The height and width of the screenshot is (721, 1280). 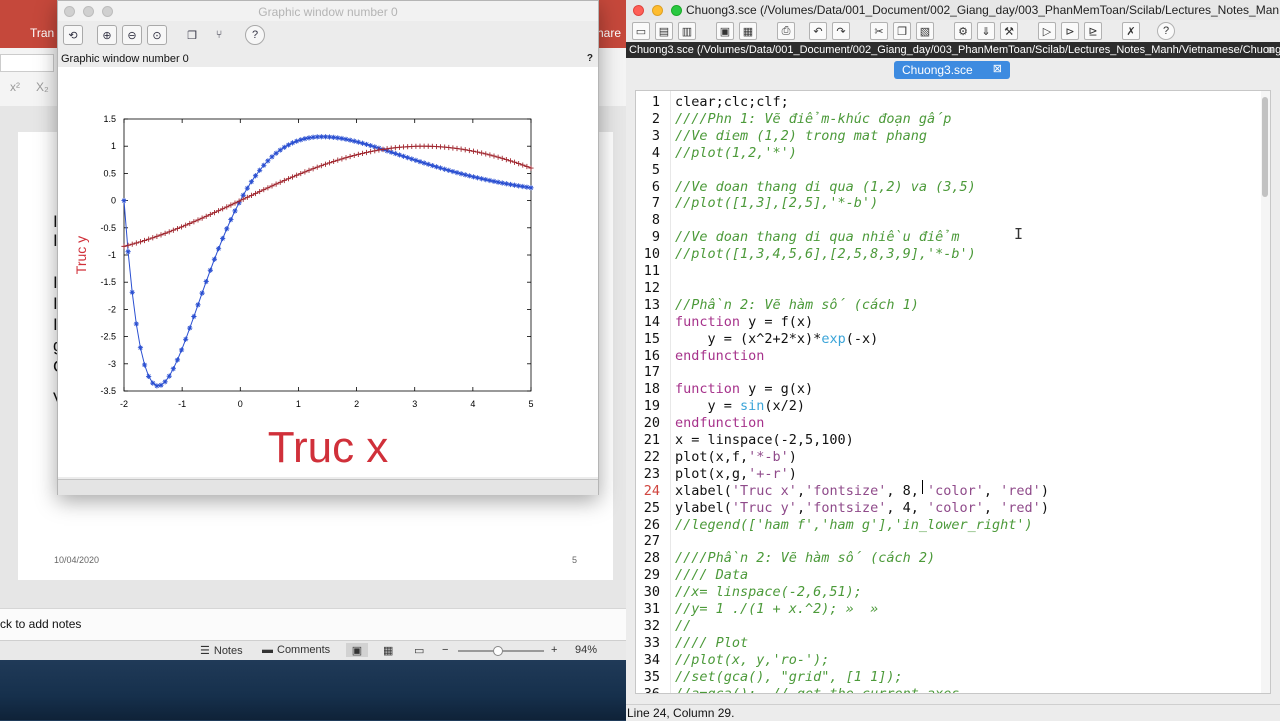 I want to click on reading-view-button: ▭, so click(x=419, y=650).